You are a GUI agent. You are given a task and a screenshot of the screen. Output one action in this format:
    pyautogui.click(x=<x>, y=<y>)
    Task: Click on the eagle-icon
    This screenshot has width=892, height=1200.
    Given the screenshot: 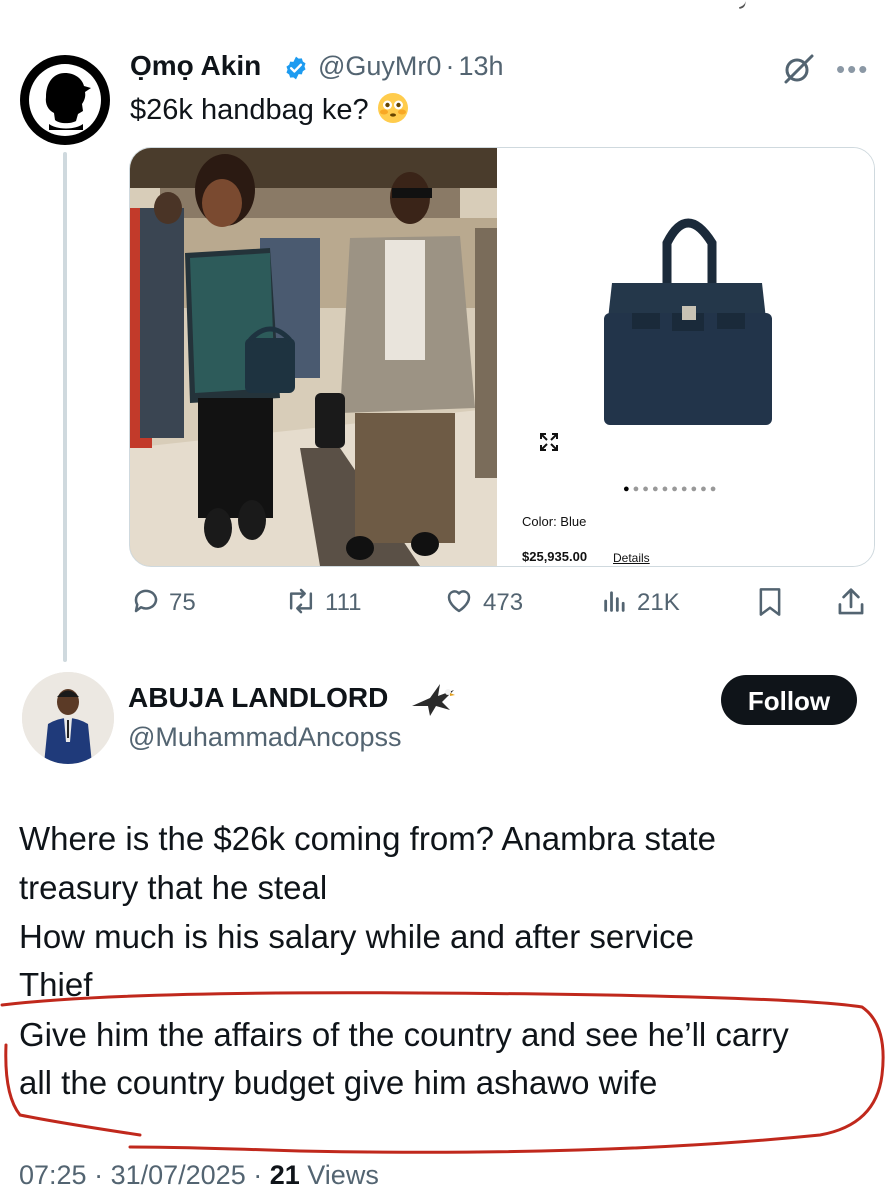 What is the action you would take?
    pyautogui.click(x=433, y=700)
    